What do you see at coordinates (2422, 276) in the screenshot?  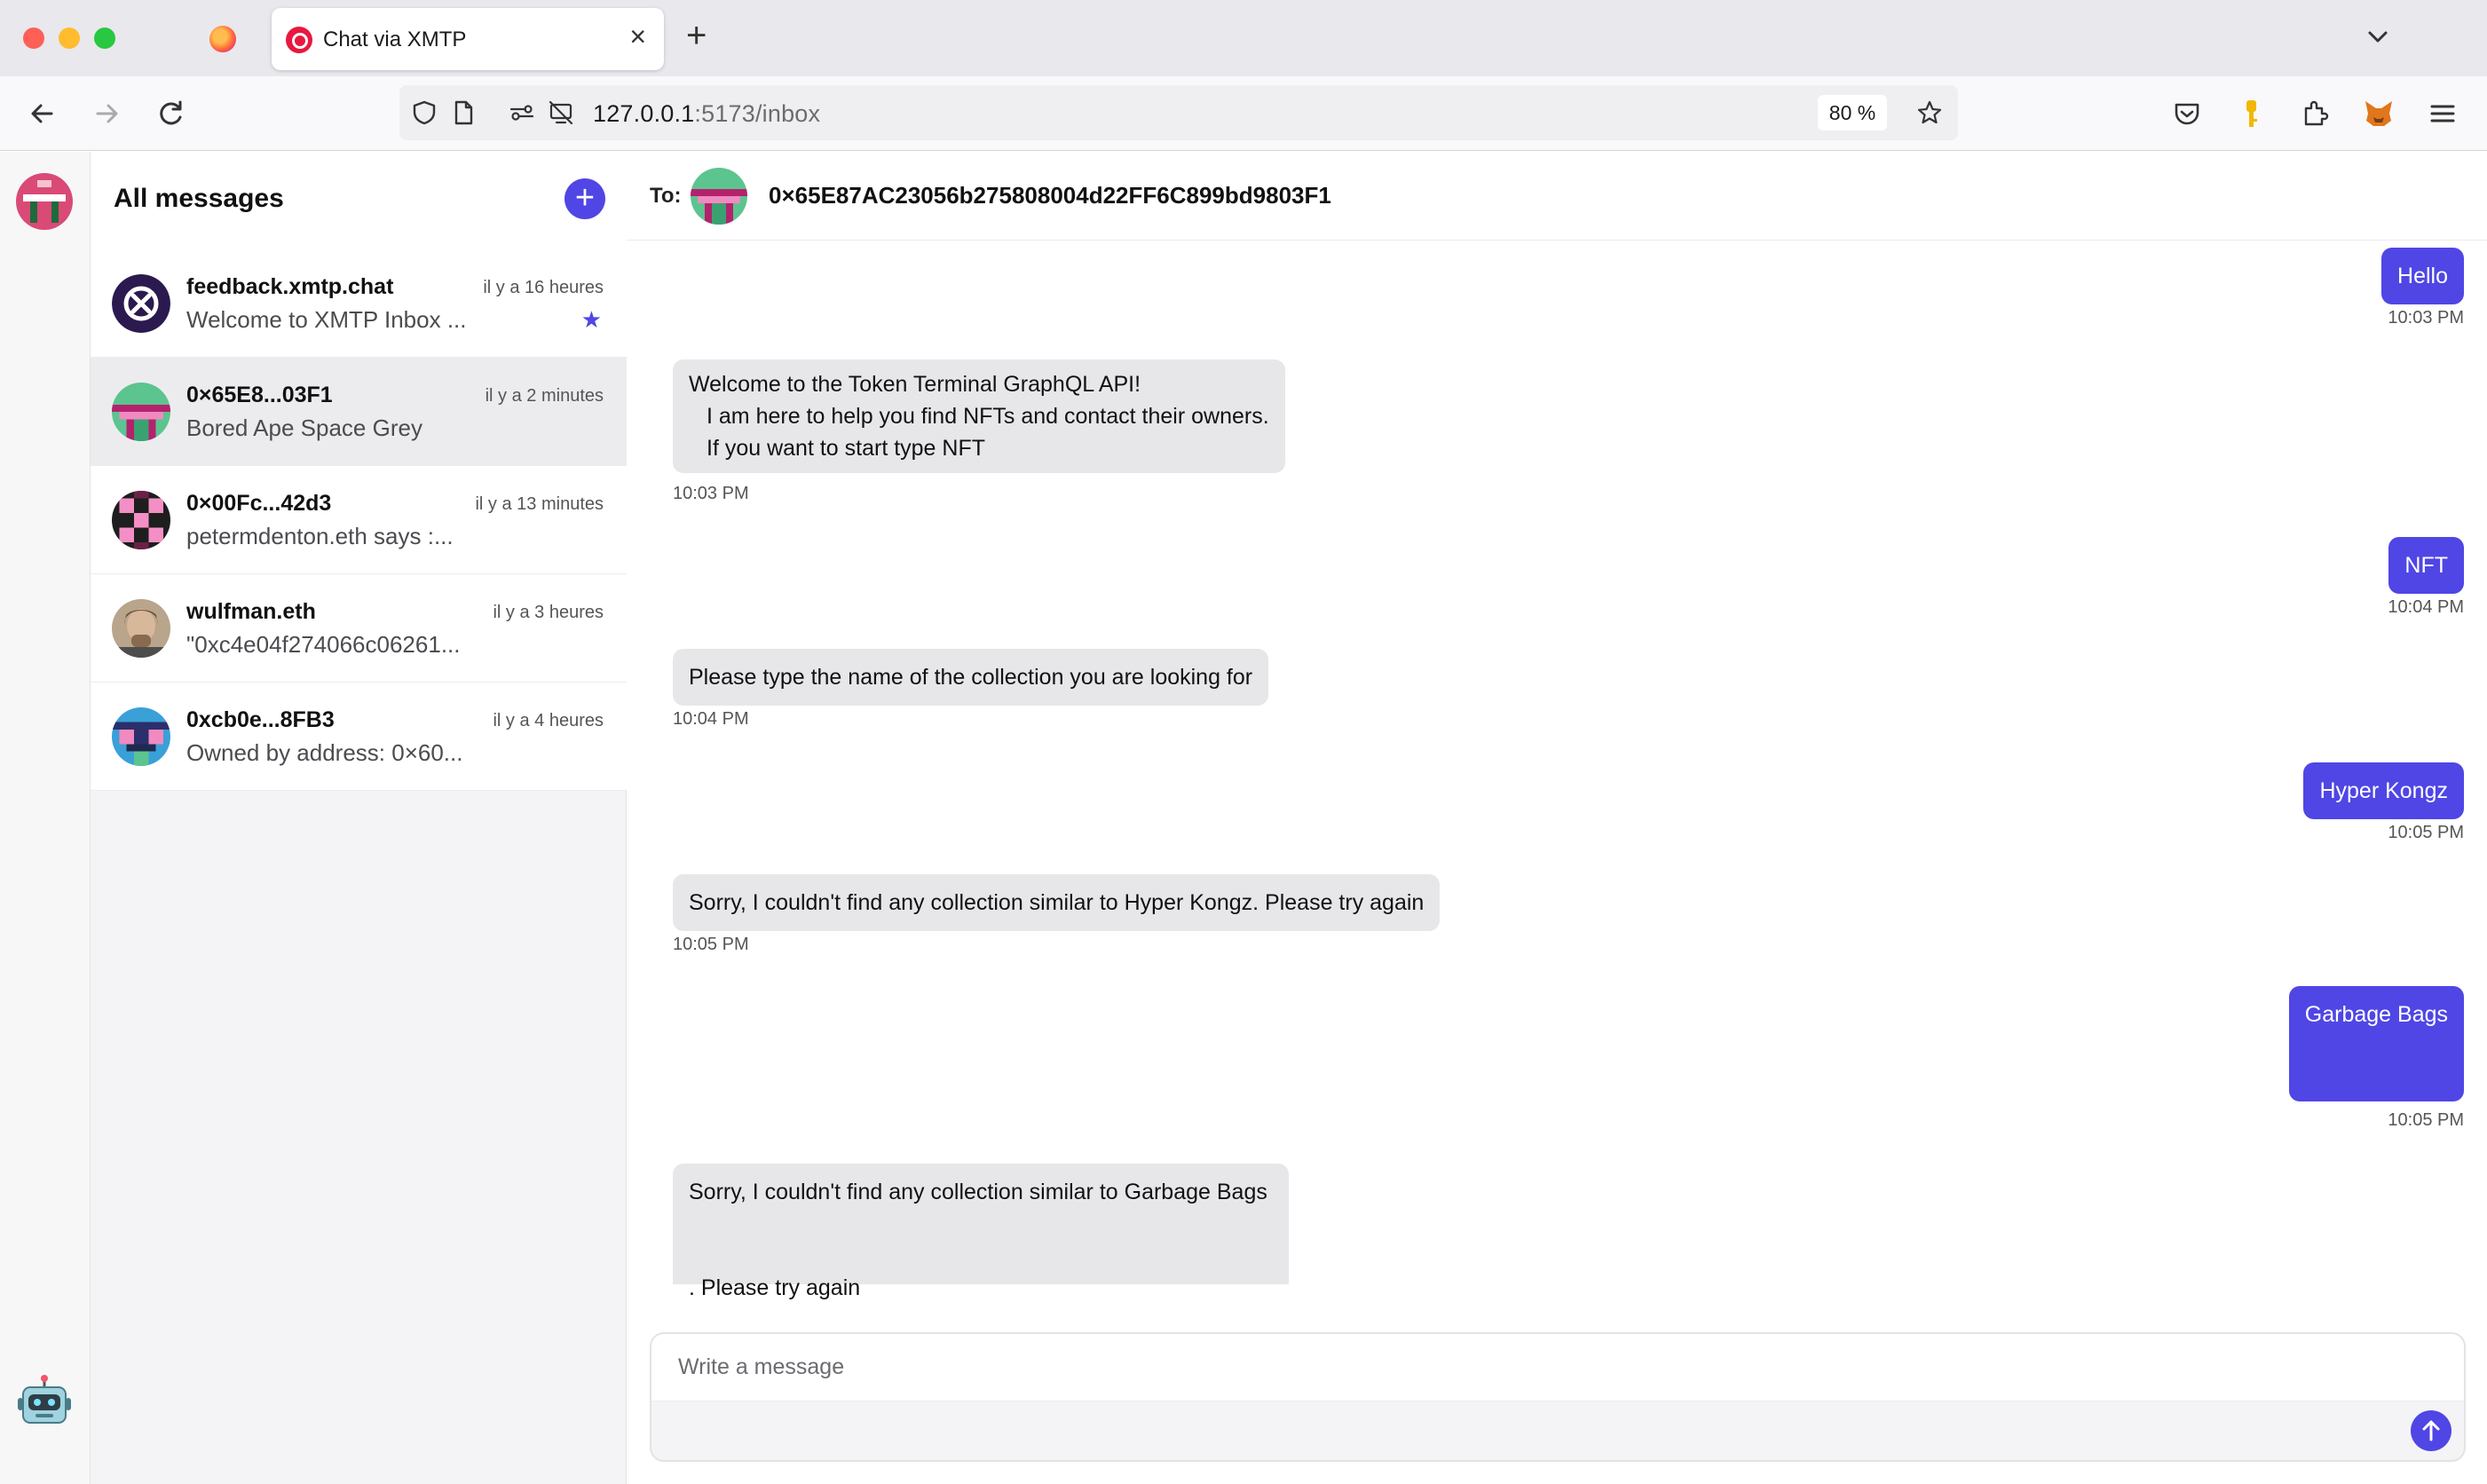 I see `outgoing-message: Hello` at bounding box center [2422, 276].